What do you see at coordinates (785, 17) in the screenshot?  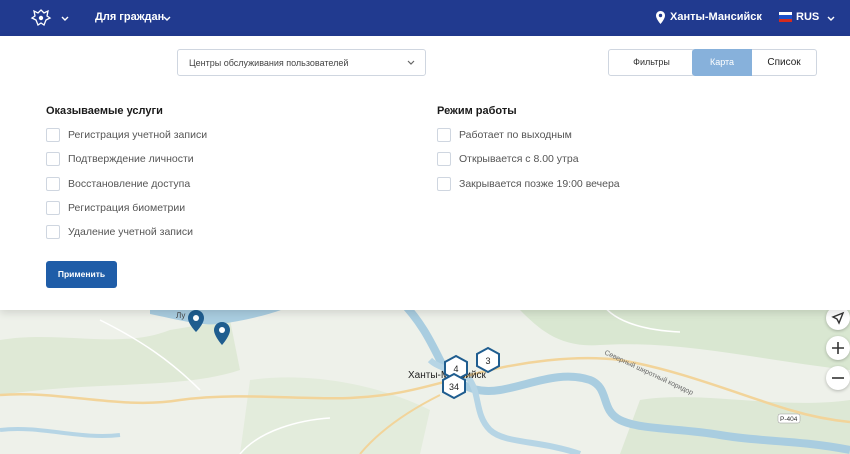 I see `russia-flag-icon` at bounding box center [785, 17].